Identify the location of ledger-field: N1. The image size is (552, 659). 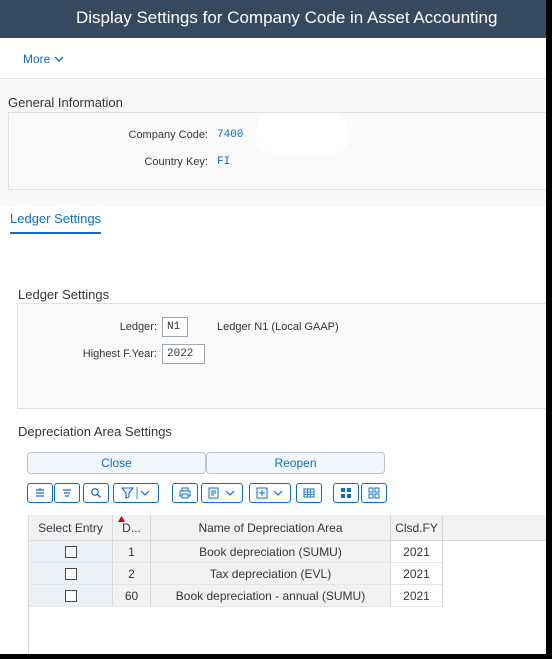
(175, 327).